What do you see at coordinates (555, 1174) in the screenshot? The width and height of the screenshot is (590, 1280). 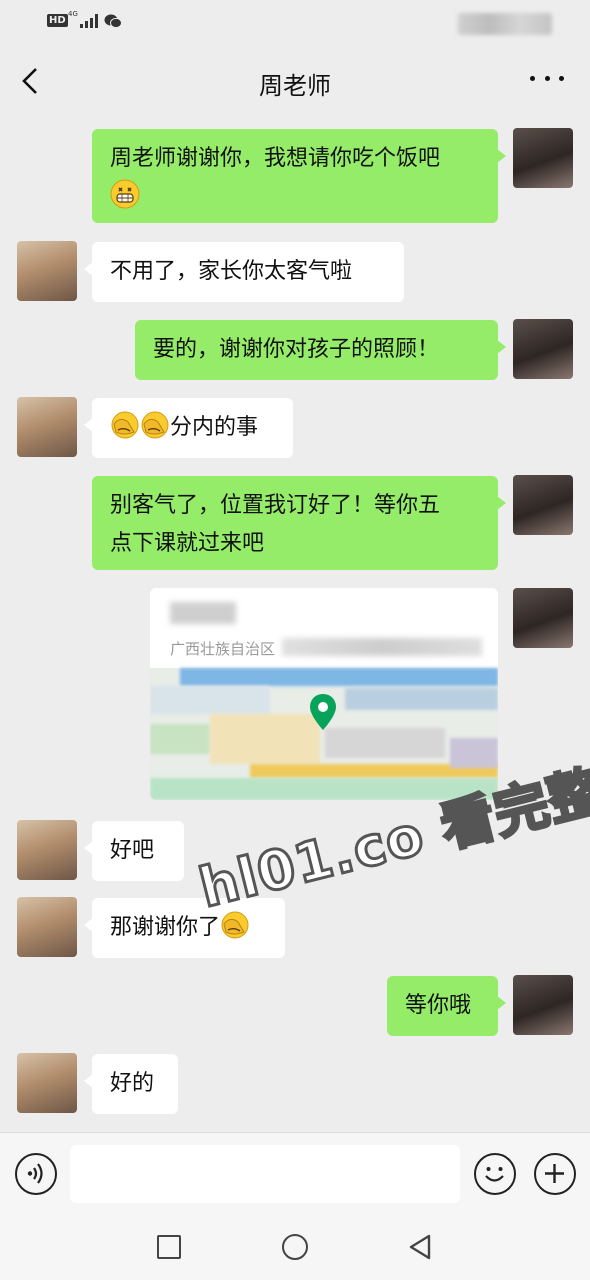 I see `more-functions-plus-icon` at bounding box center [555, 1174].